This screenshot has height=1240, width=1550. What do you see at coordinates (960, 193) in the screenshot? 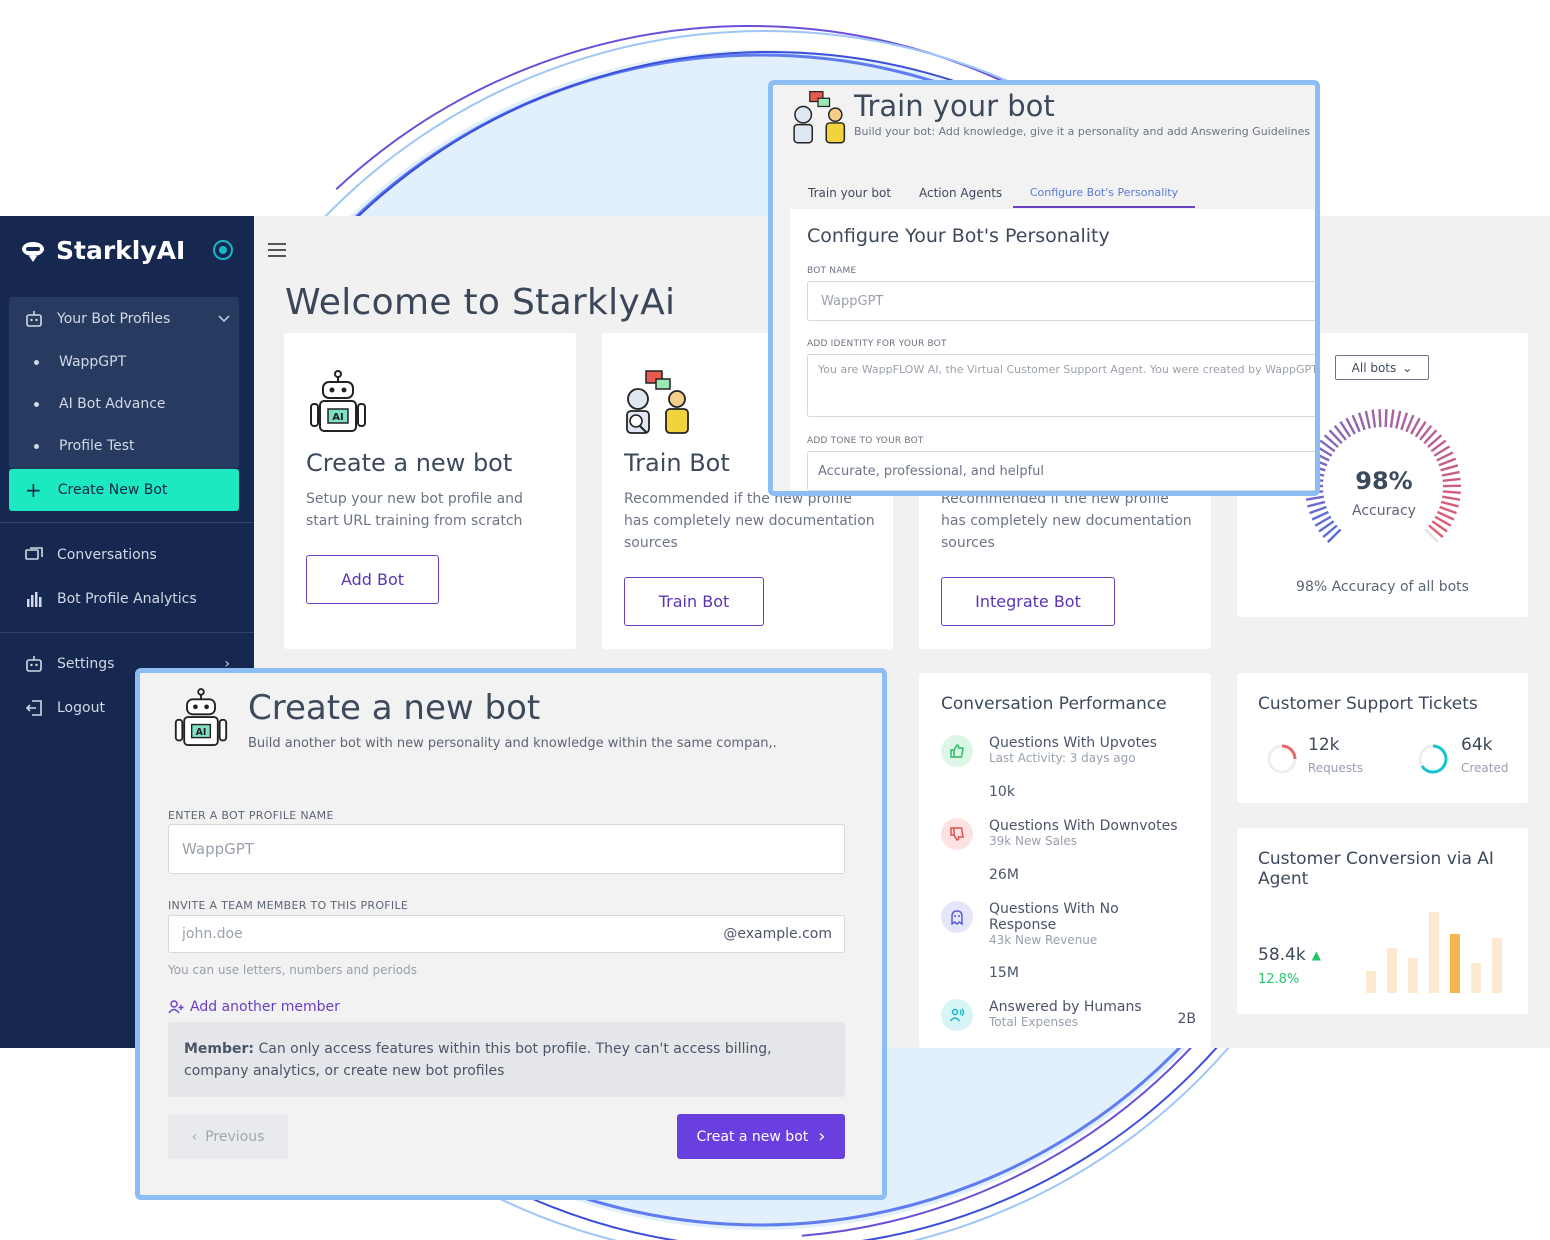
I see `tab-action-agents: Action Agents` at bounding box center [960, 193].